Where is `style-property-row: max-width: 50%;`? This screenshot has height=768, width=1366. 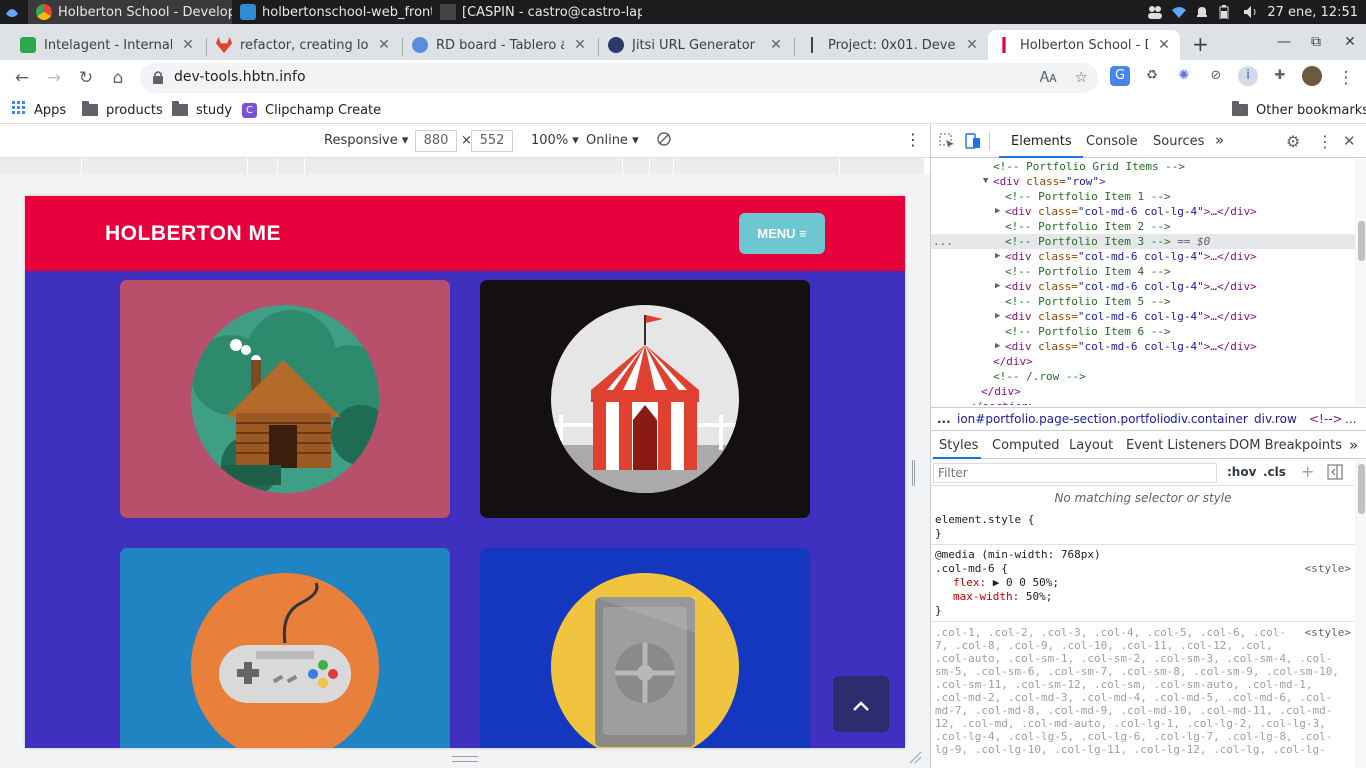
style-property-row: max-width: 50%; is located at coordinates (1002, 597).